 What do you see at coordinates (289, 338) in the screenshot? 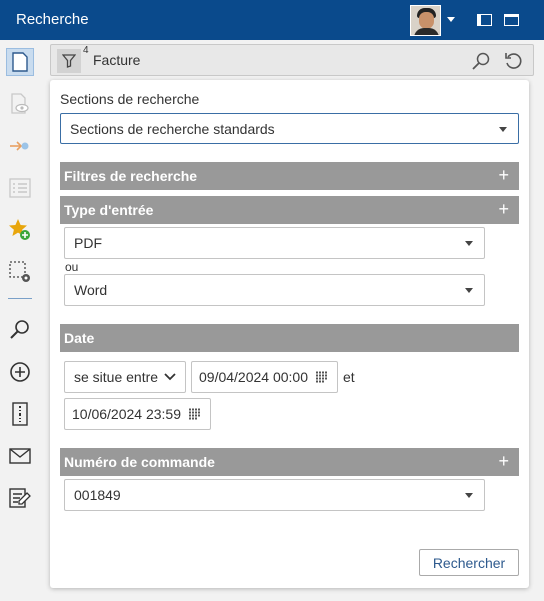
I see `date-header: Date` at bounding box center [289, 338].